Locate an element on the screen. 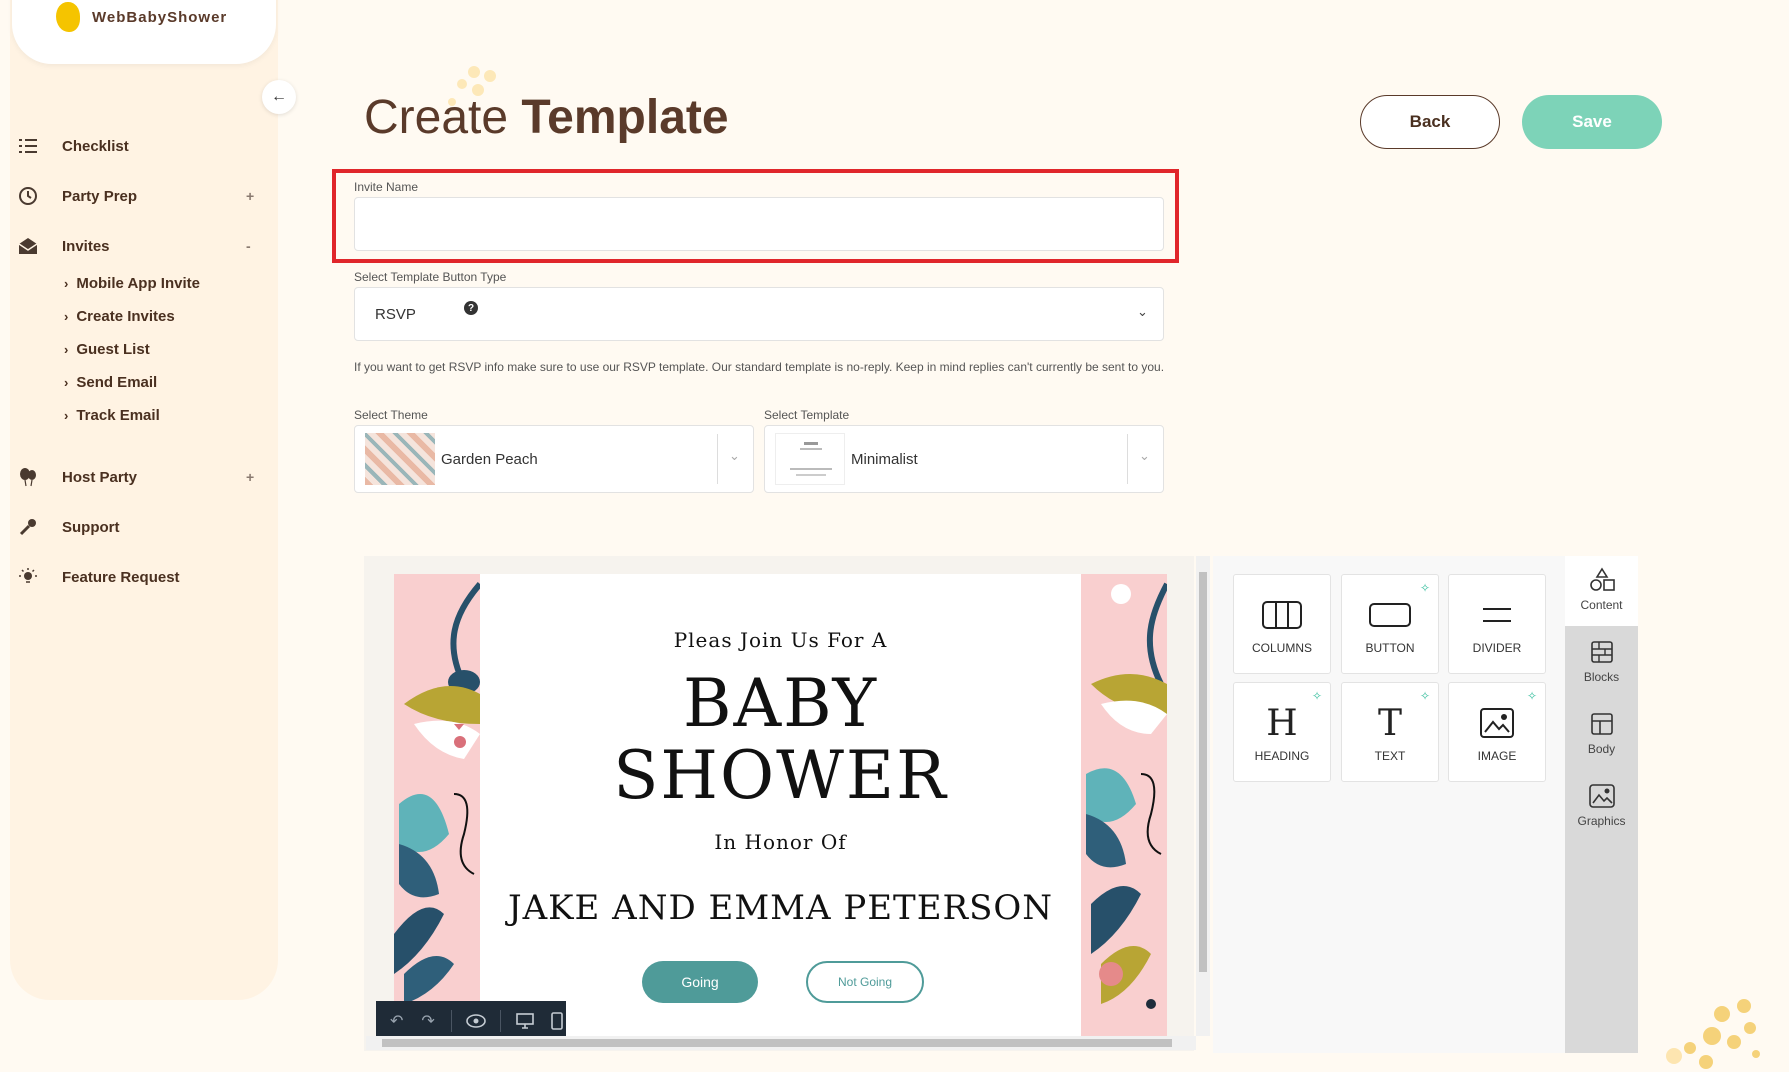  tool-label: HEADING is located at coordinates (1282, 756).